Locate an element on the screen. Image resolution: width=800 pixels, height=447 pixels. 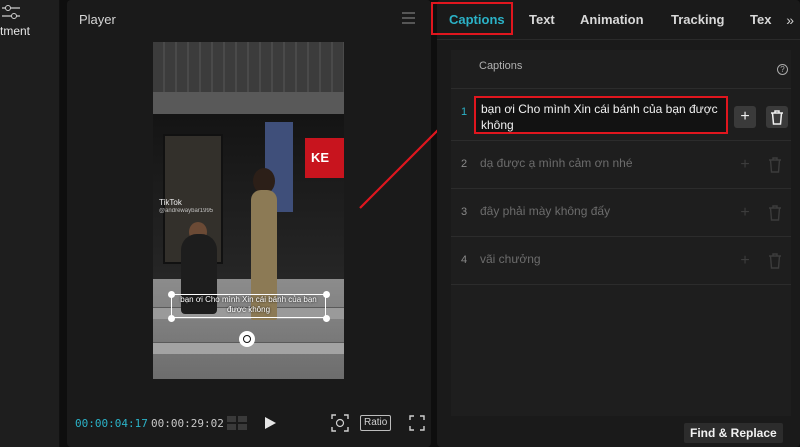
fullscreen-icon is located at coordinates (417, 423).